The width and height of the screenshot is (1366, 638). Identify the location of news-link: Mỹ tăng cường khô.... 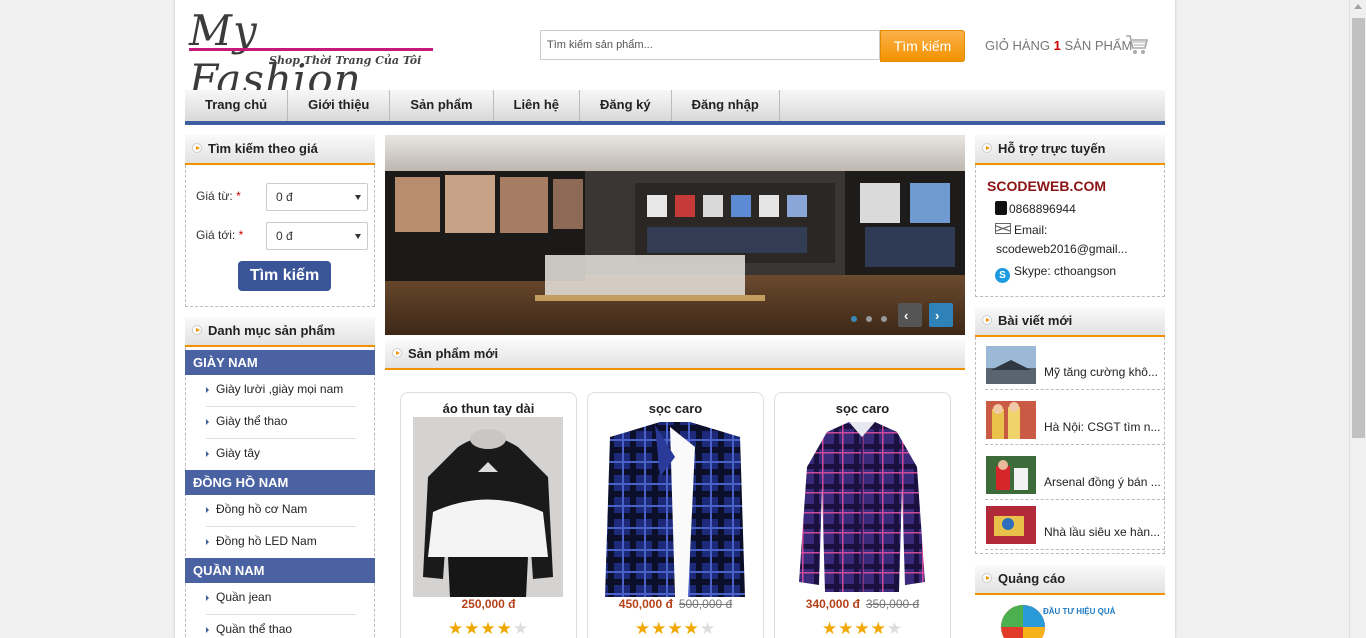
(1103, 372).